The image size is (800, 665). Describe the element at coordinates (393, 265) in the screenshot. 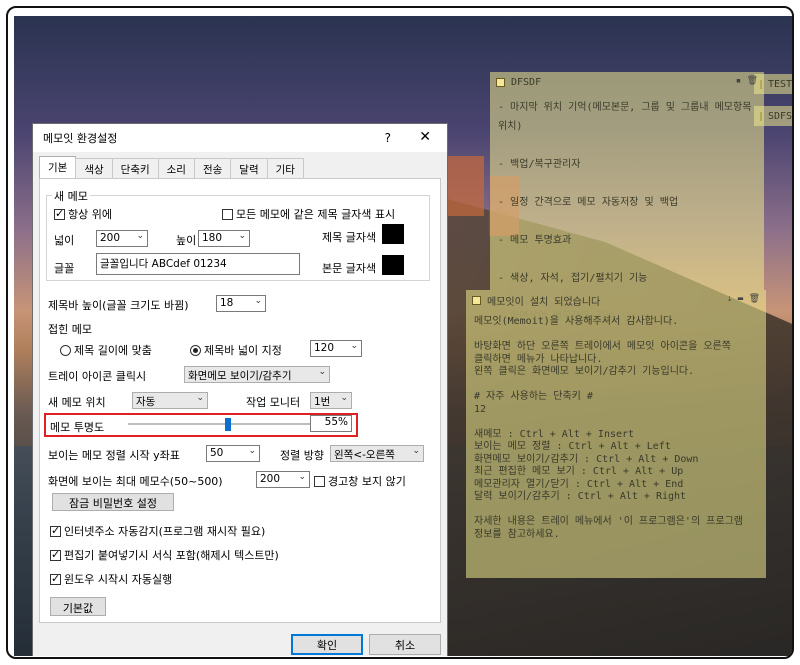

I see `body-color-swatch` at that location.